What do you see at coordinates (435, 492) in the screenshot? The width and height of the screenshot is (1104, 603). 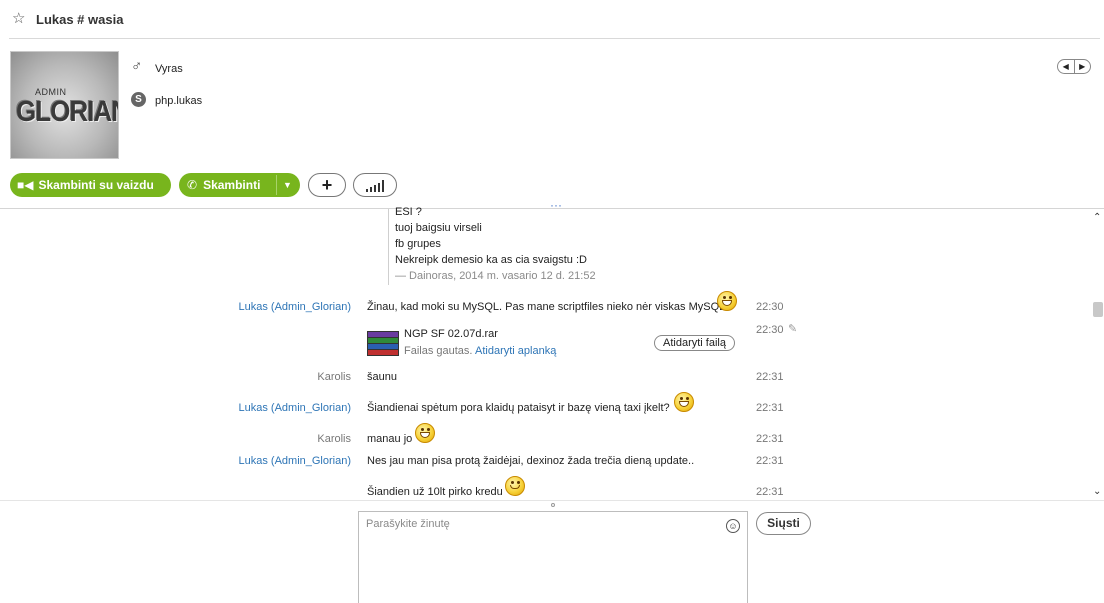 I see `message-text: Šiandien už 10lt pirko kredu` at bounding box center [435, 492].